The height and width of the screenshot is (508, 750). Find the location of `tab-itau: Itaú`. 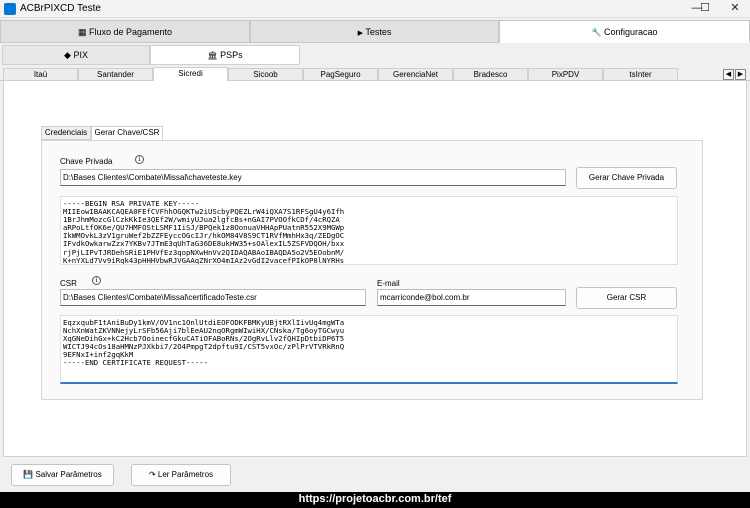

tab-itau: Itaú is located at coordinates (40, 74).